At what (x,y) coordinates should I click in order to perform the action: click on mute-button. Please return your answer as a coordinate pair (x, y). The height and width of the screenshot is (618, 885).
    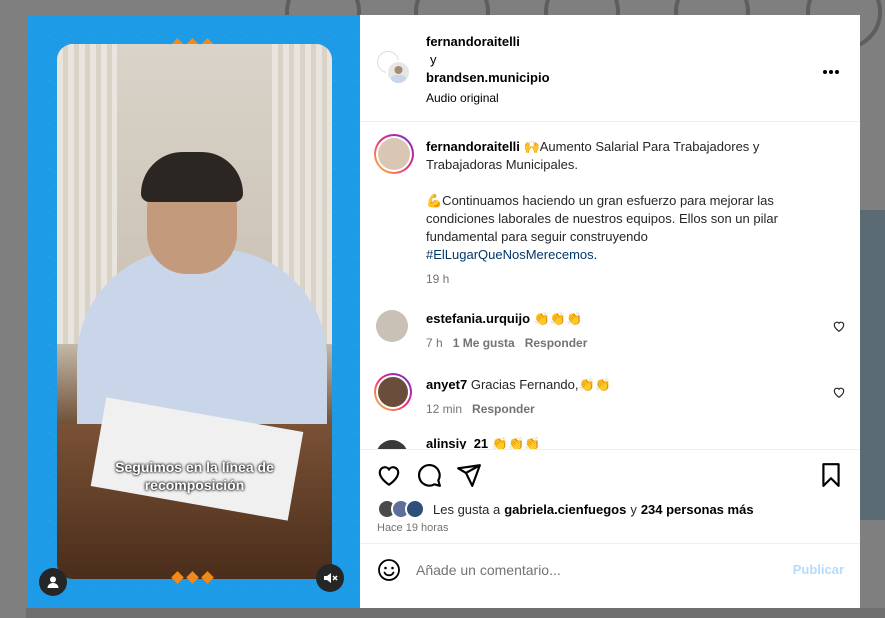
    Looking at the image, I should click on (330, 578).